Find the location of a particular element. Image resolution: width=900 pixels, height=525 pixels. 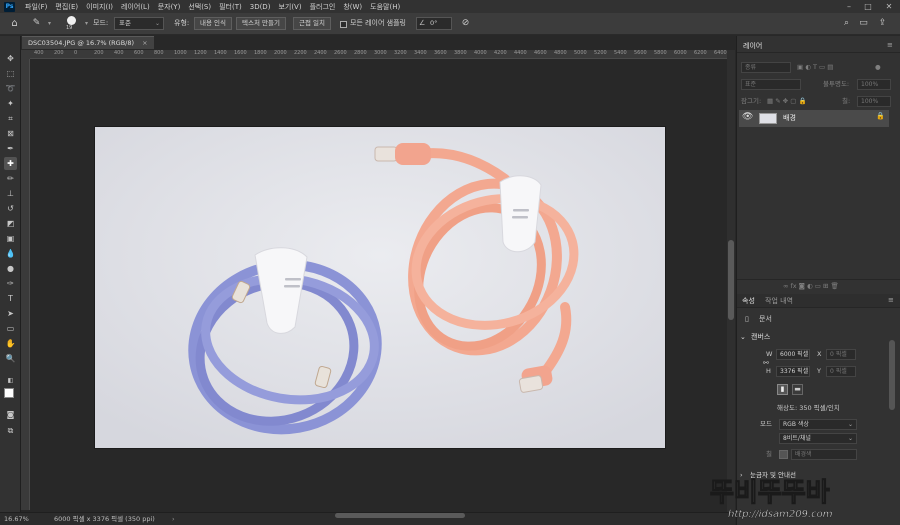

create-texture-button: 텍스처 만들기 is located at coordinates (261, 23).